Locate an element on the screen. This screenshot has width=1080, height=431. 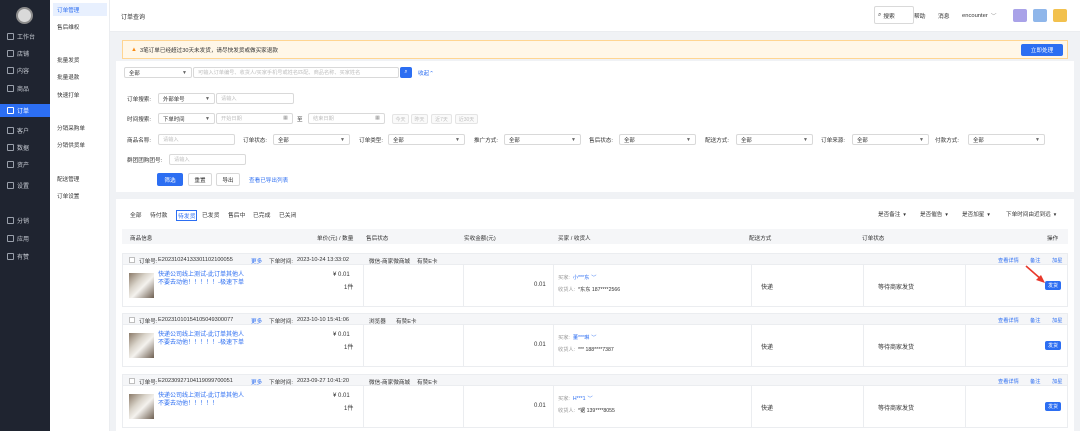
header-search-button: ⌕ 搜索 is located at coordinates (886, 15).